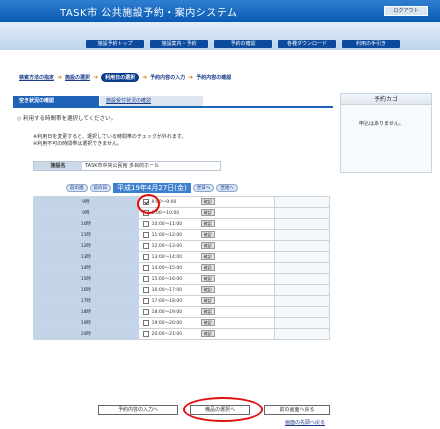 This screenshot has width=440, height=429. I want to click on tab-availability-label: 空き状況の確認, so click(37, 101).